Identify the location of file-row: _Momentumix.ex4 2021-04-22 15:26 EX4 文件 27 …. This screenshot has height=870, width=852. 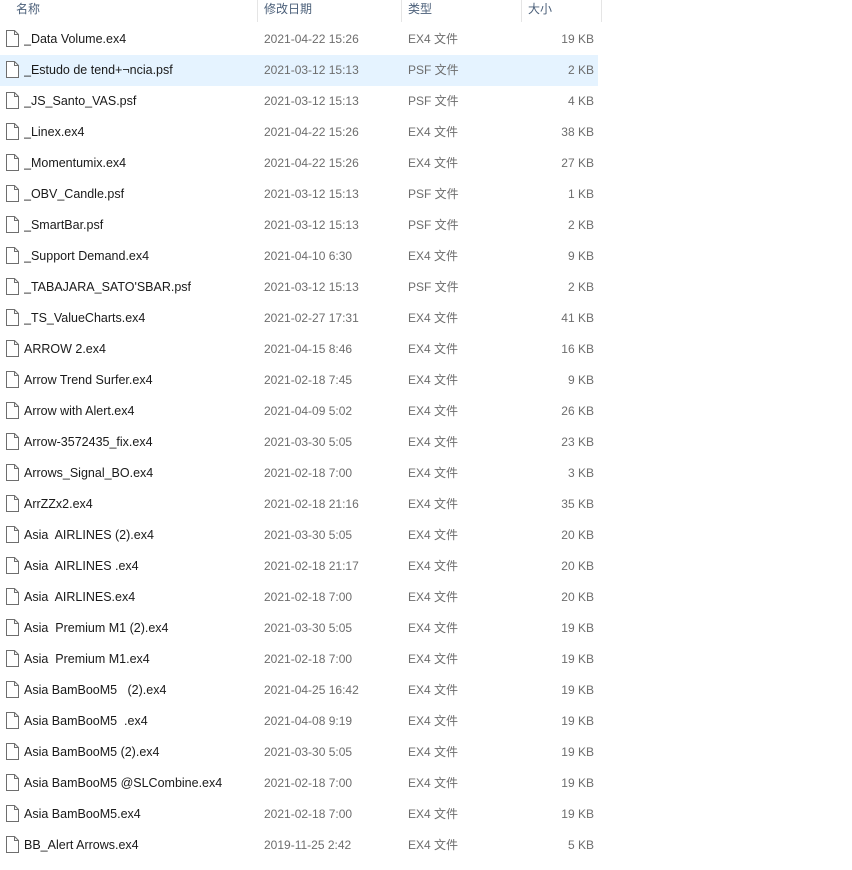
(299, 163).